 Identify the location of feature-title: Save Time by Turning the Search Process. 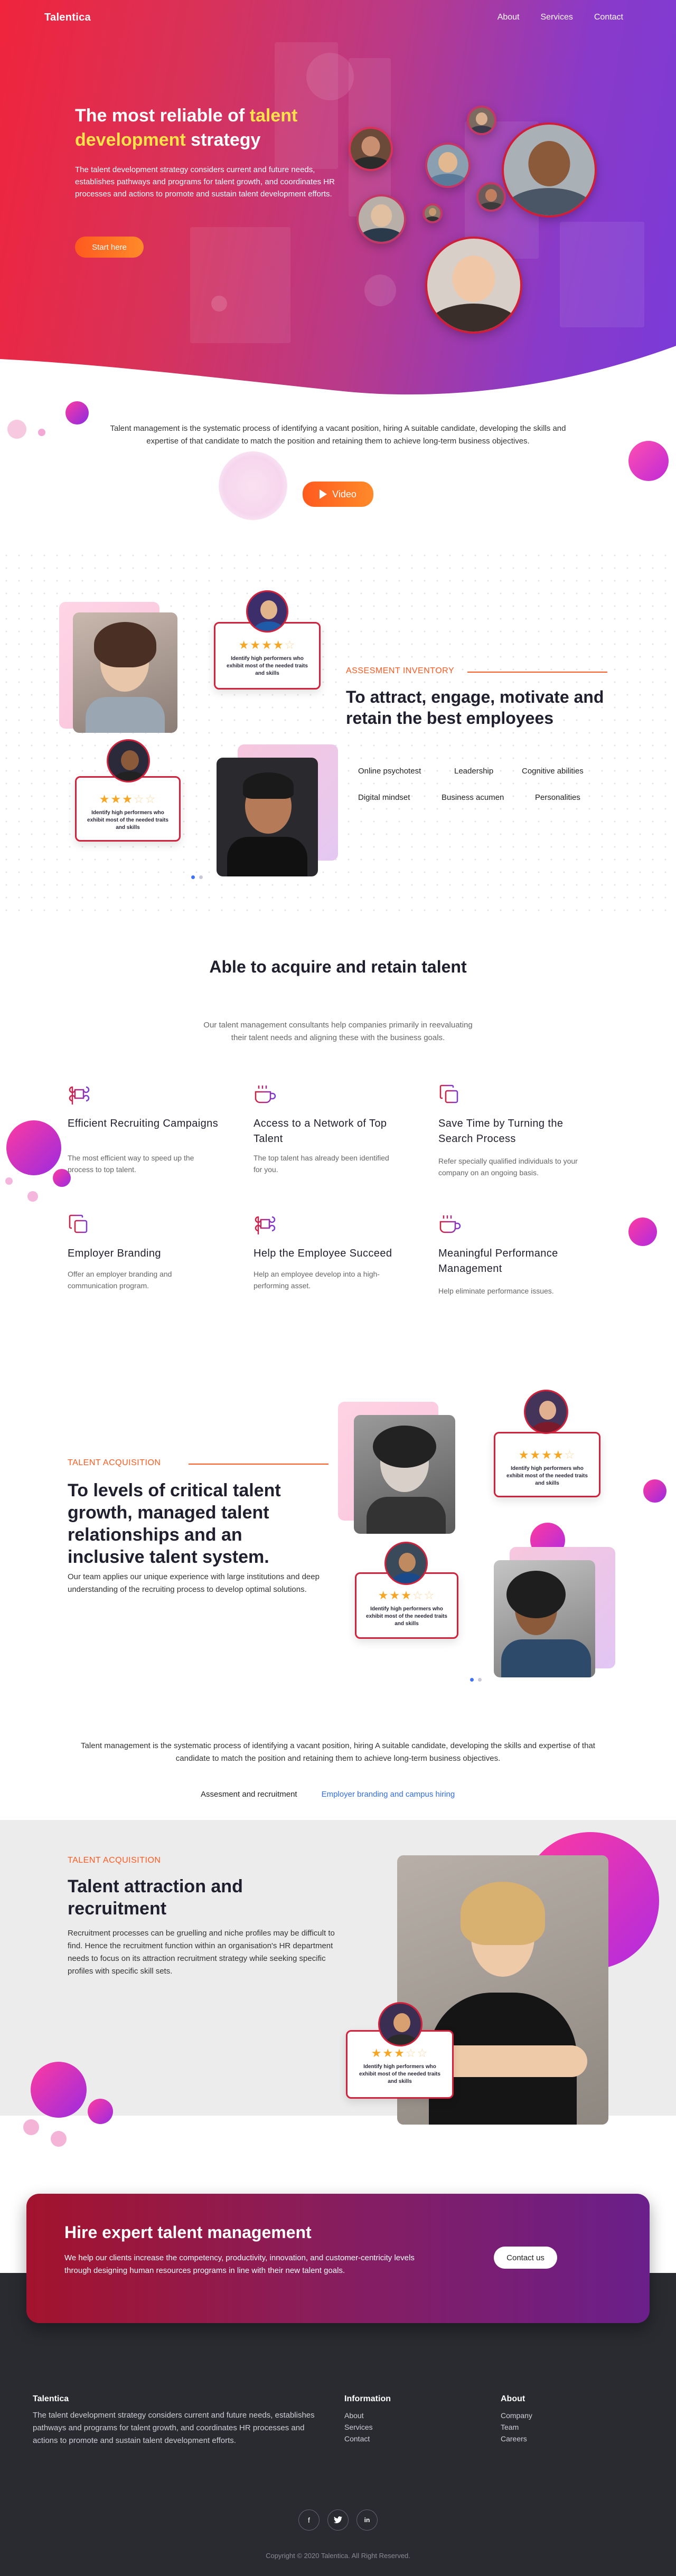
(501, 1131).